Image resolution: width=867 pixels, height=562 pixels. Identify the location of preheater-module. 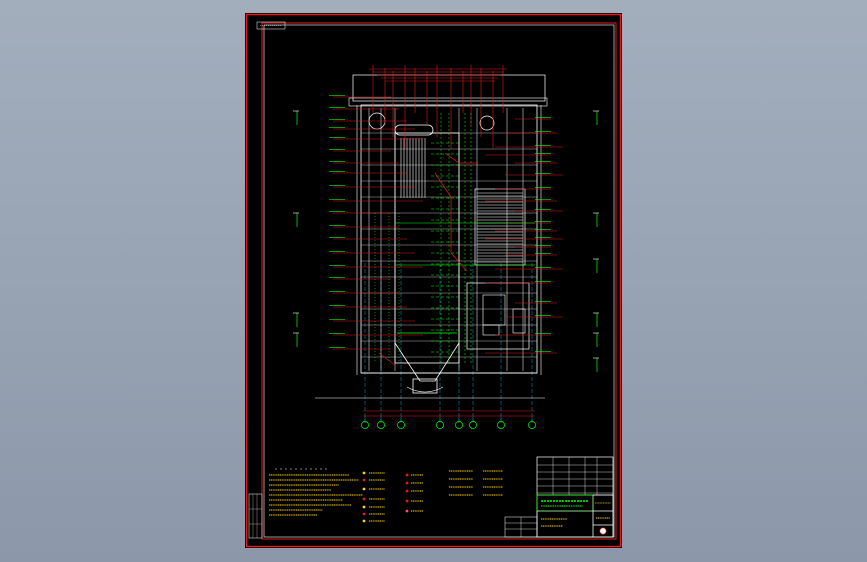
(494, 310).